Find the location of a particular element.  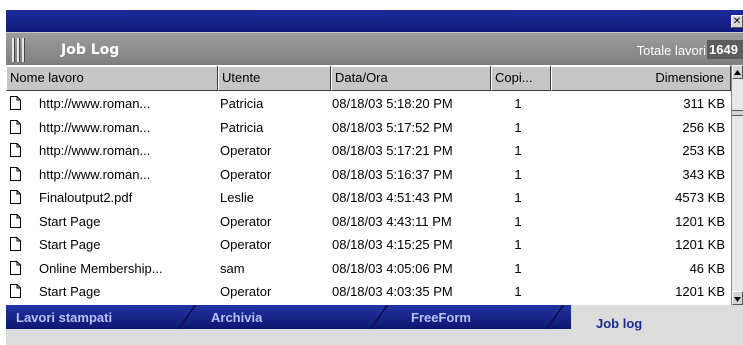

cell-size: 311 KB is located at coordinates (704, 103).